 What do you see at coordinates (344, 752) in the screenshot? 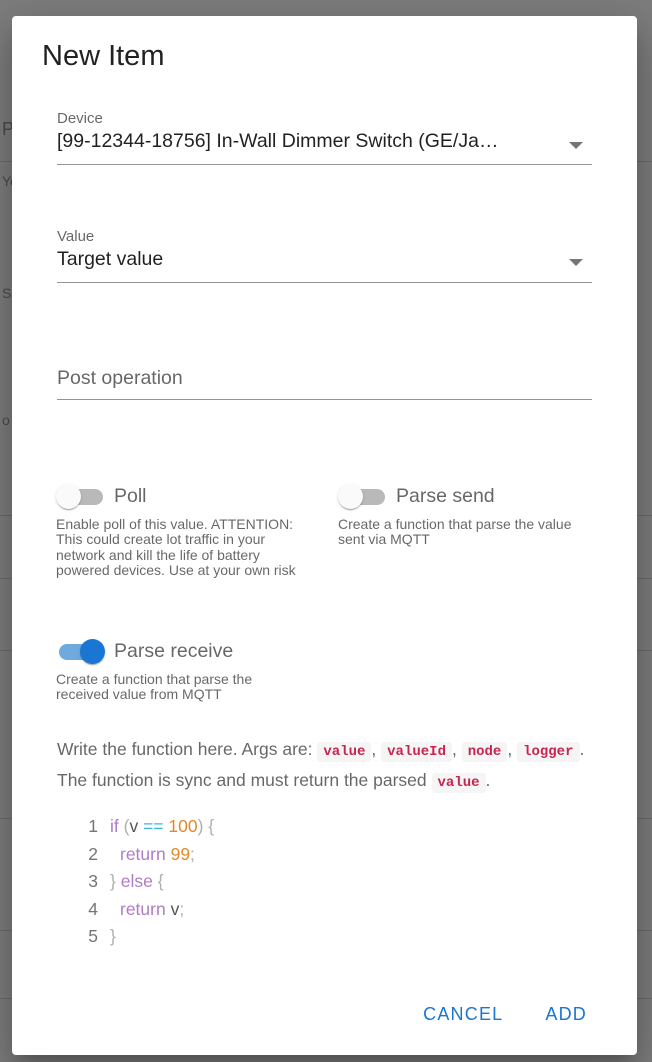
I see `arg-value-code: value` at bounding box center [344, 752].